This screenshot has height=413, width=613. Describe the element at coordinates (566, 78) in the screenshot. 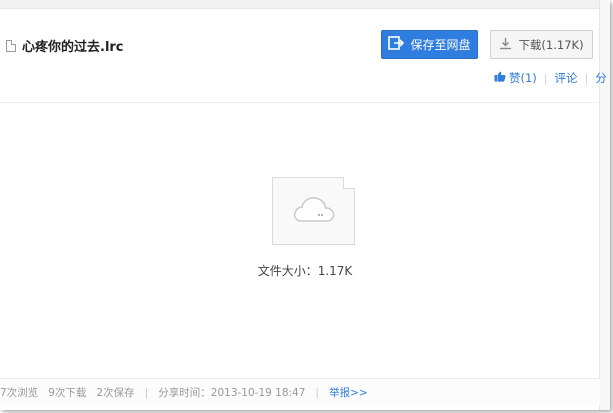

I see `comment-link: 评论` at that location.